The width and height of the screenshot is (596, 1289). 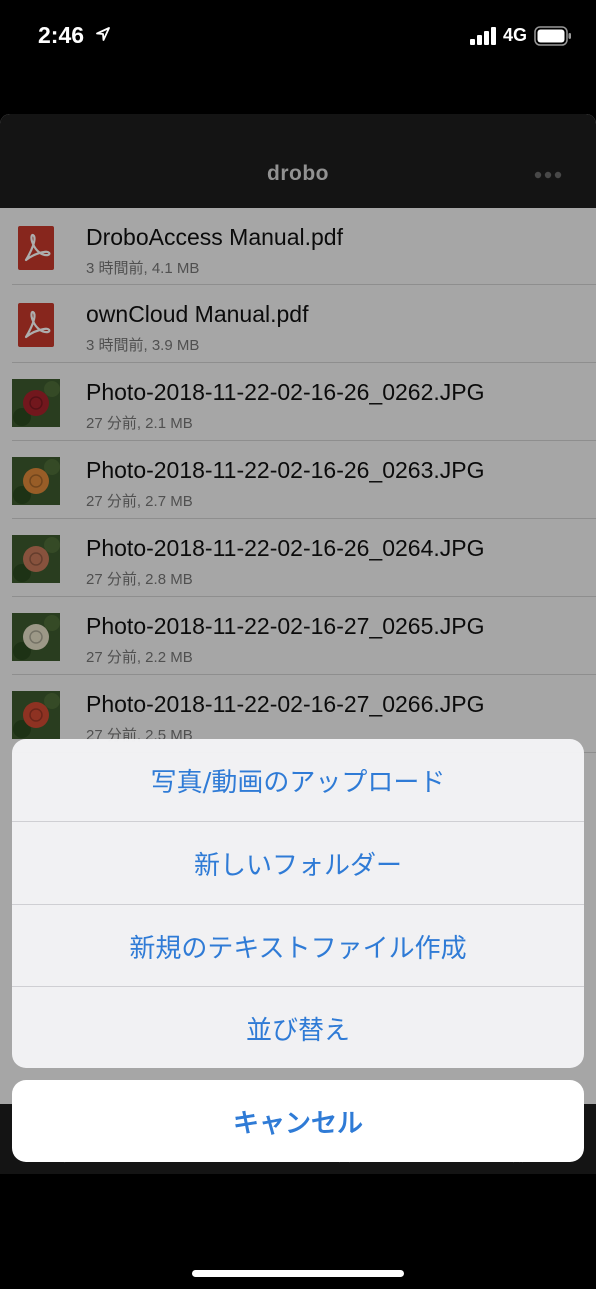 What do you see at coordinates (298, 946) in the screenshot?
I see `new-text-file-button: 新規のテキストファイル作成` at bounding box center [298, 946].